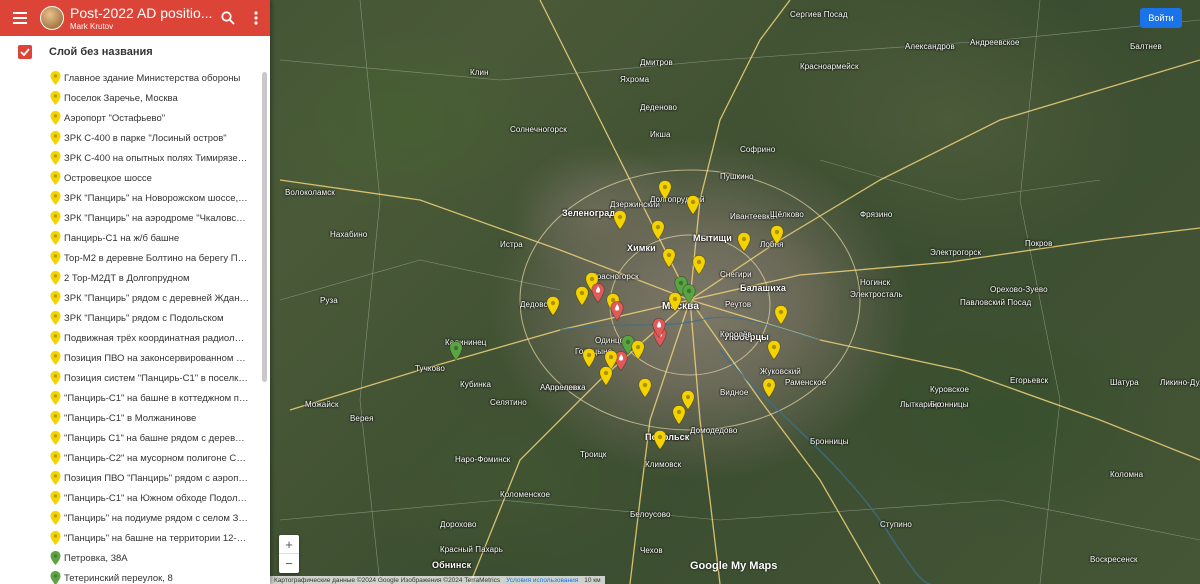 The image size is (1200, 584). What do you see at coordinates (115, 118) in the screenshot?
I see `list-item-label: Аэропорт "Остафьево"` at bounding box center [115, 118].